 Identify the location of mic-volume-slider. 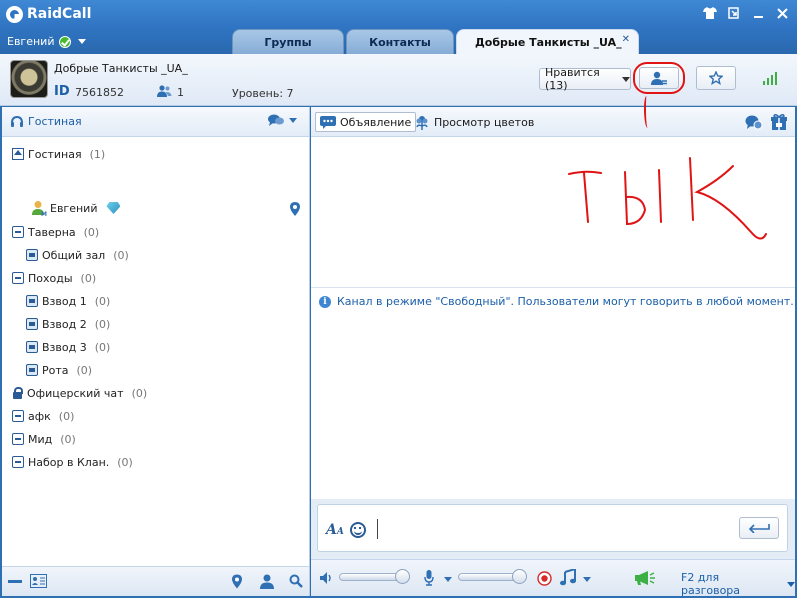
(492, 576).